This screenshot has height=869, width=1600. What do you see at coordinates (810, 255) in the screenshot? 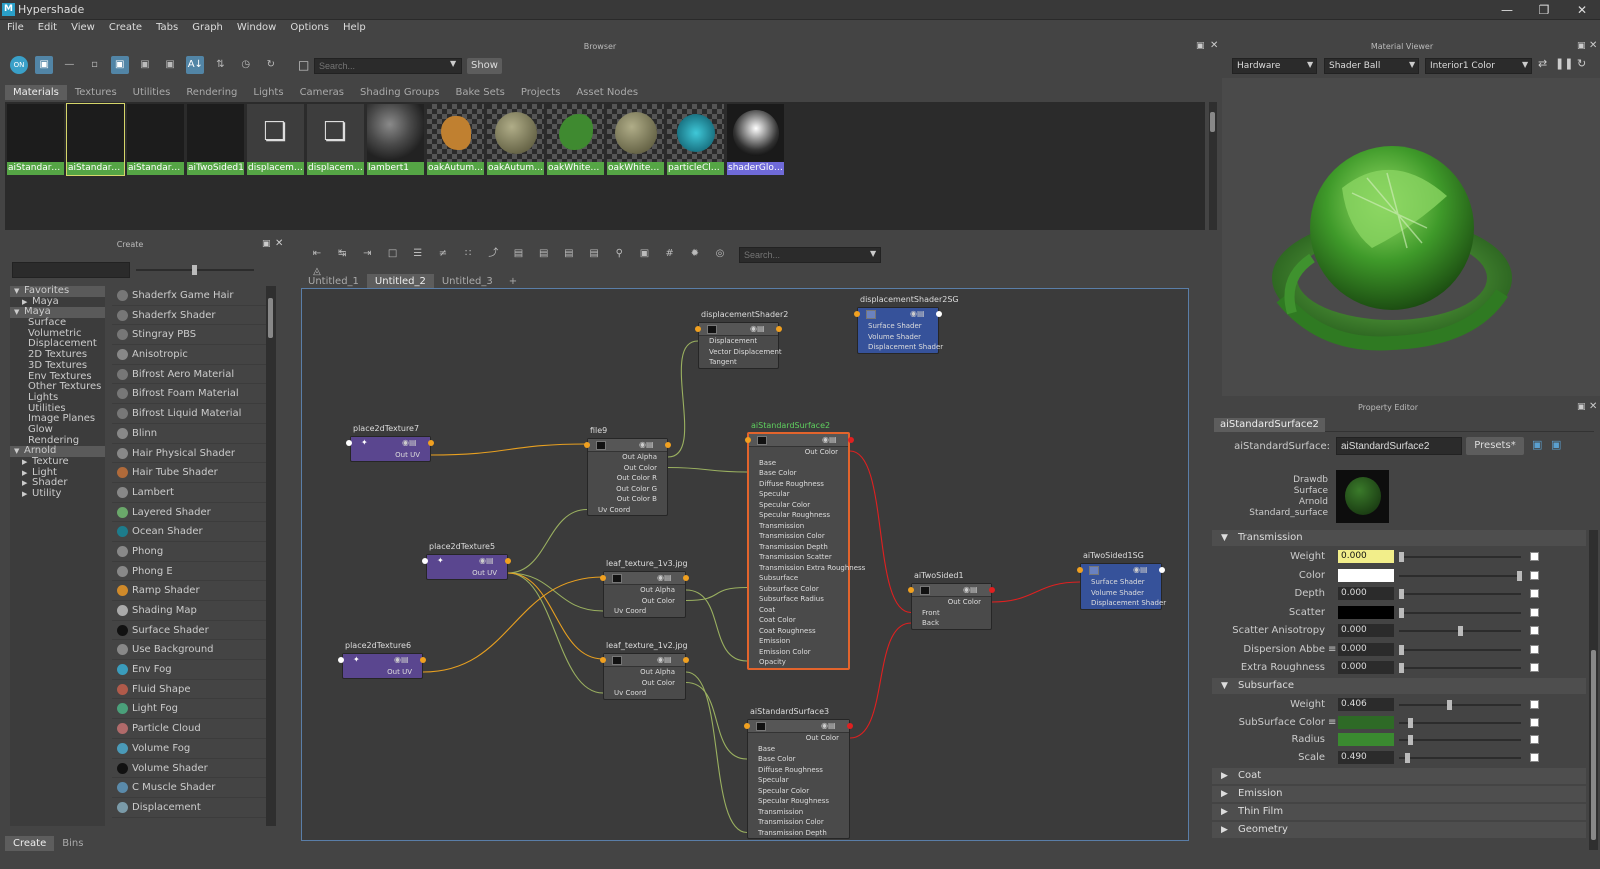
I see `graph-search-input` at bounding box center [810, 255].